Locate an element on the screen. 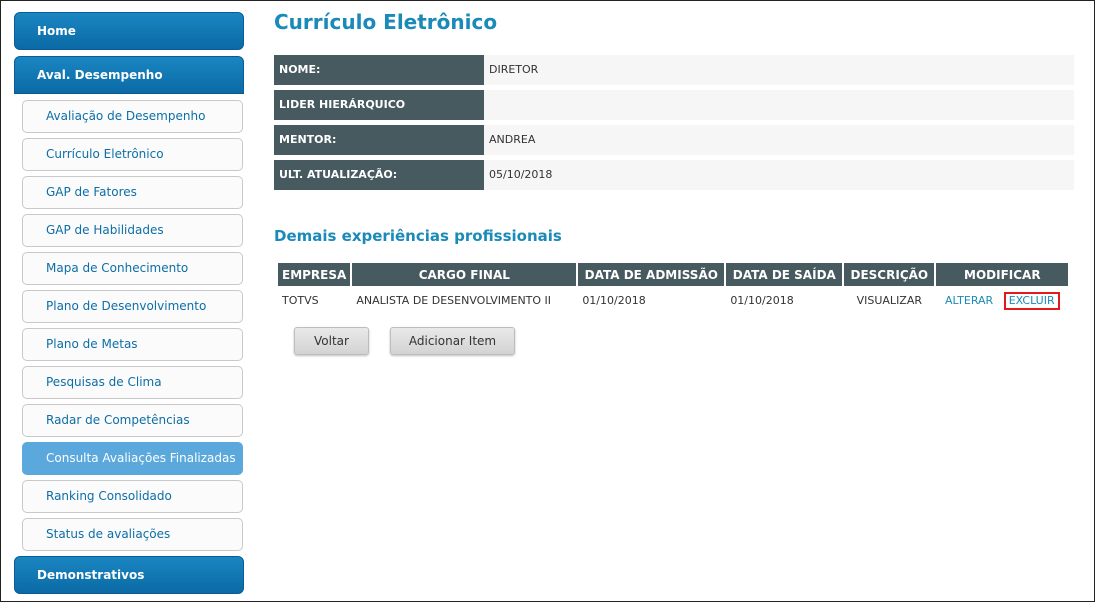 The height and width of the screenshot is (602, 1095). nav-demonstrativos: Demonstrativos is located at coordinates (129, 575).